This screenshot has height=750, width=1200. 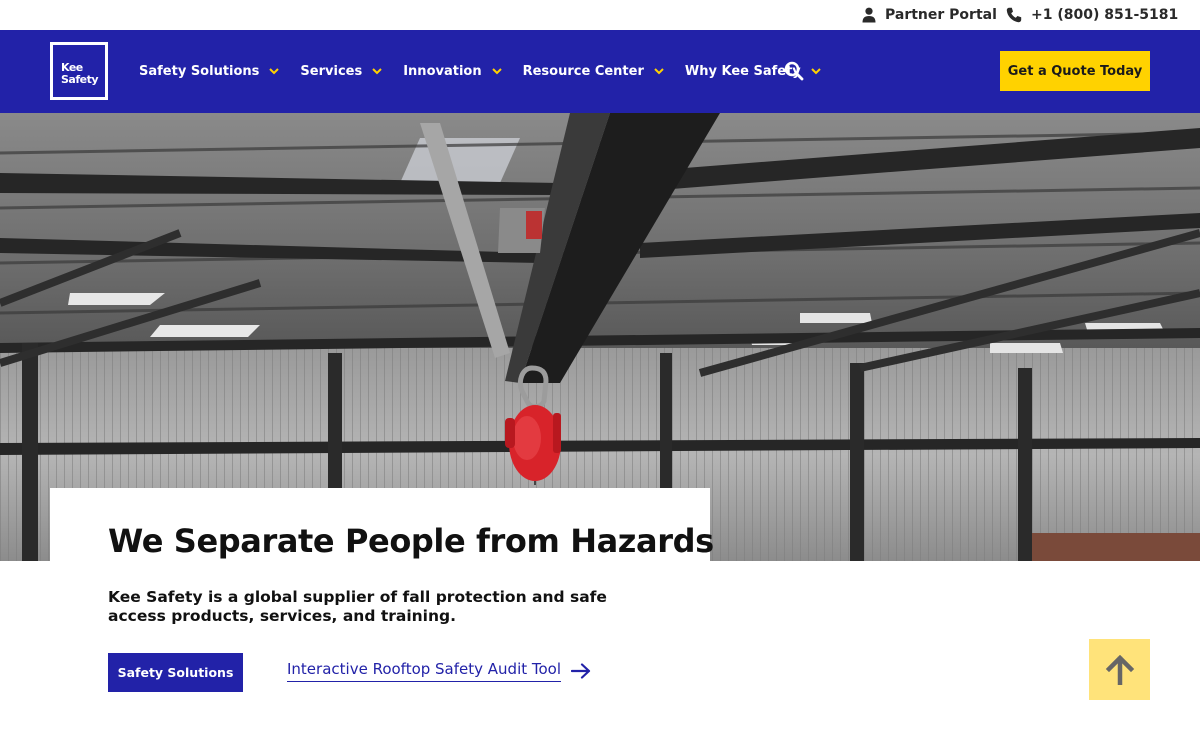 What do you see at coordinates (341, 71) in the screenshot?
I see `nav-item-services: Services` at bounding box center [341, 71].